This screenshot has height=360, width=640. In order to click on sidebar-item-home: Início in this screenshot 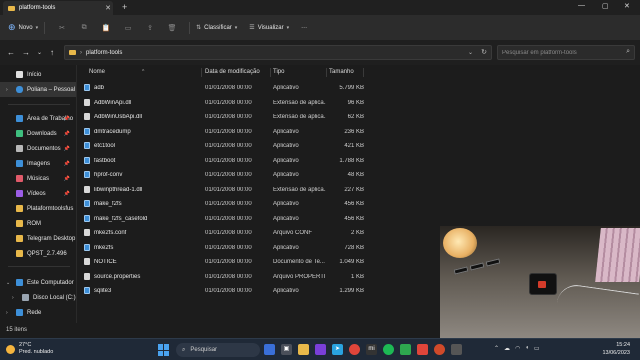, I will do `click(38, 74)`.